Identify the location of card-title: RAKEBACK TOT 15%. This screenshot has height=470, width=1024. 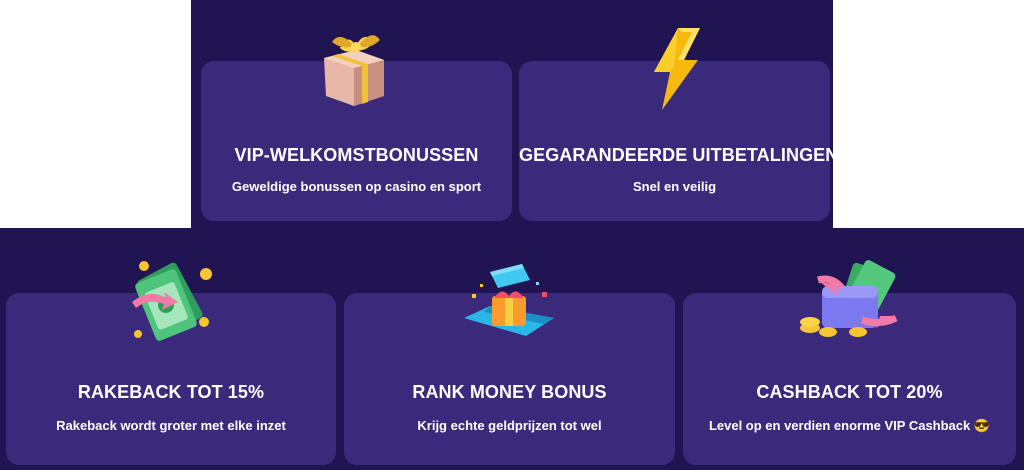
(171, 392).